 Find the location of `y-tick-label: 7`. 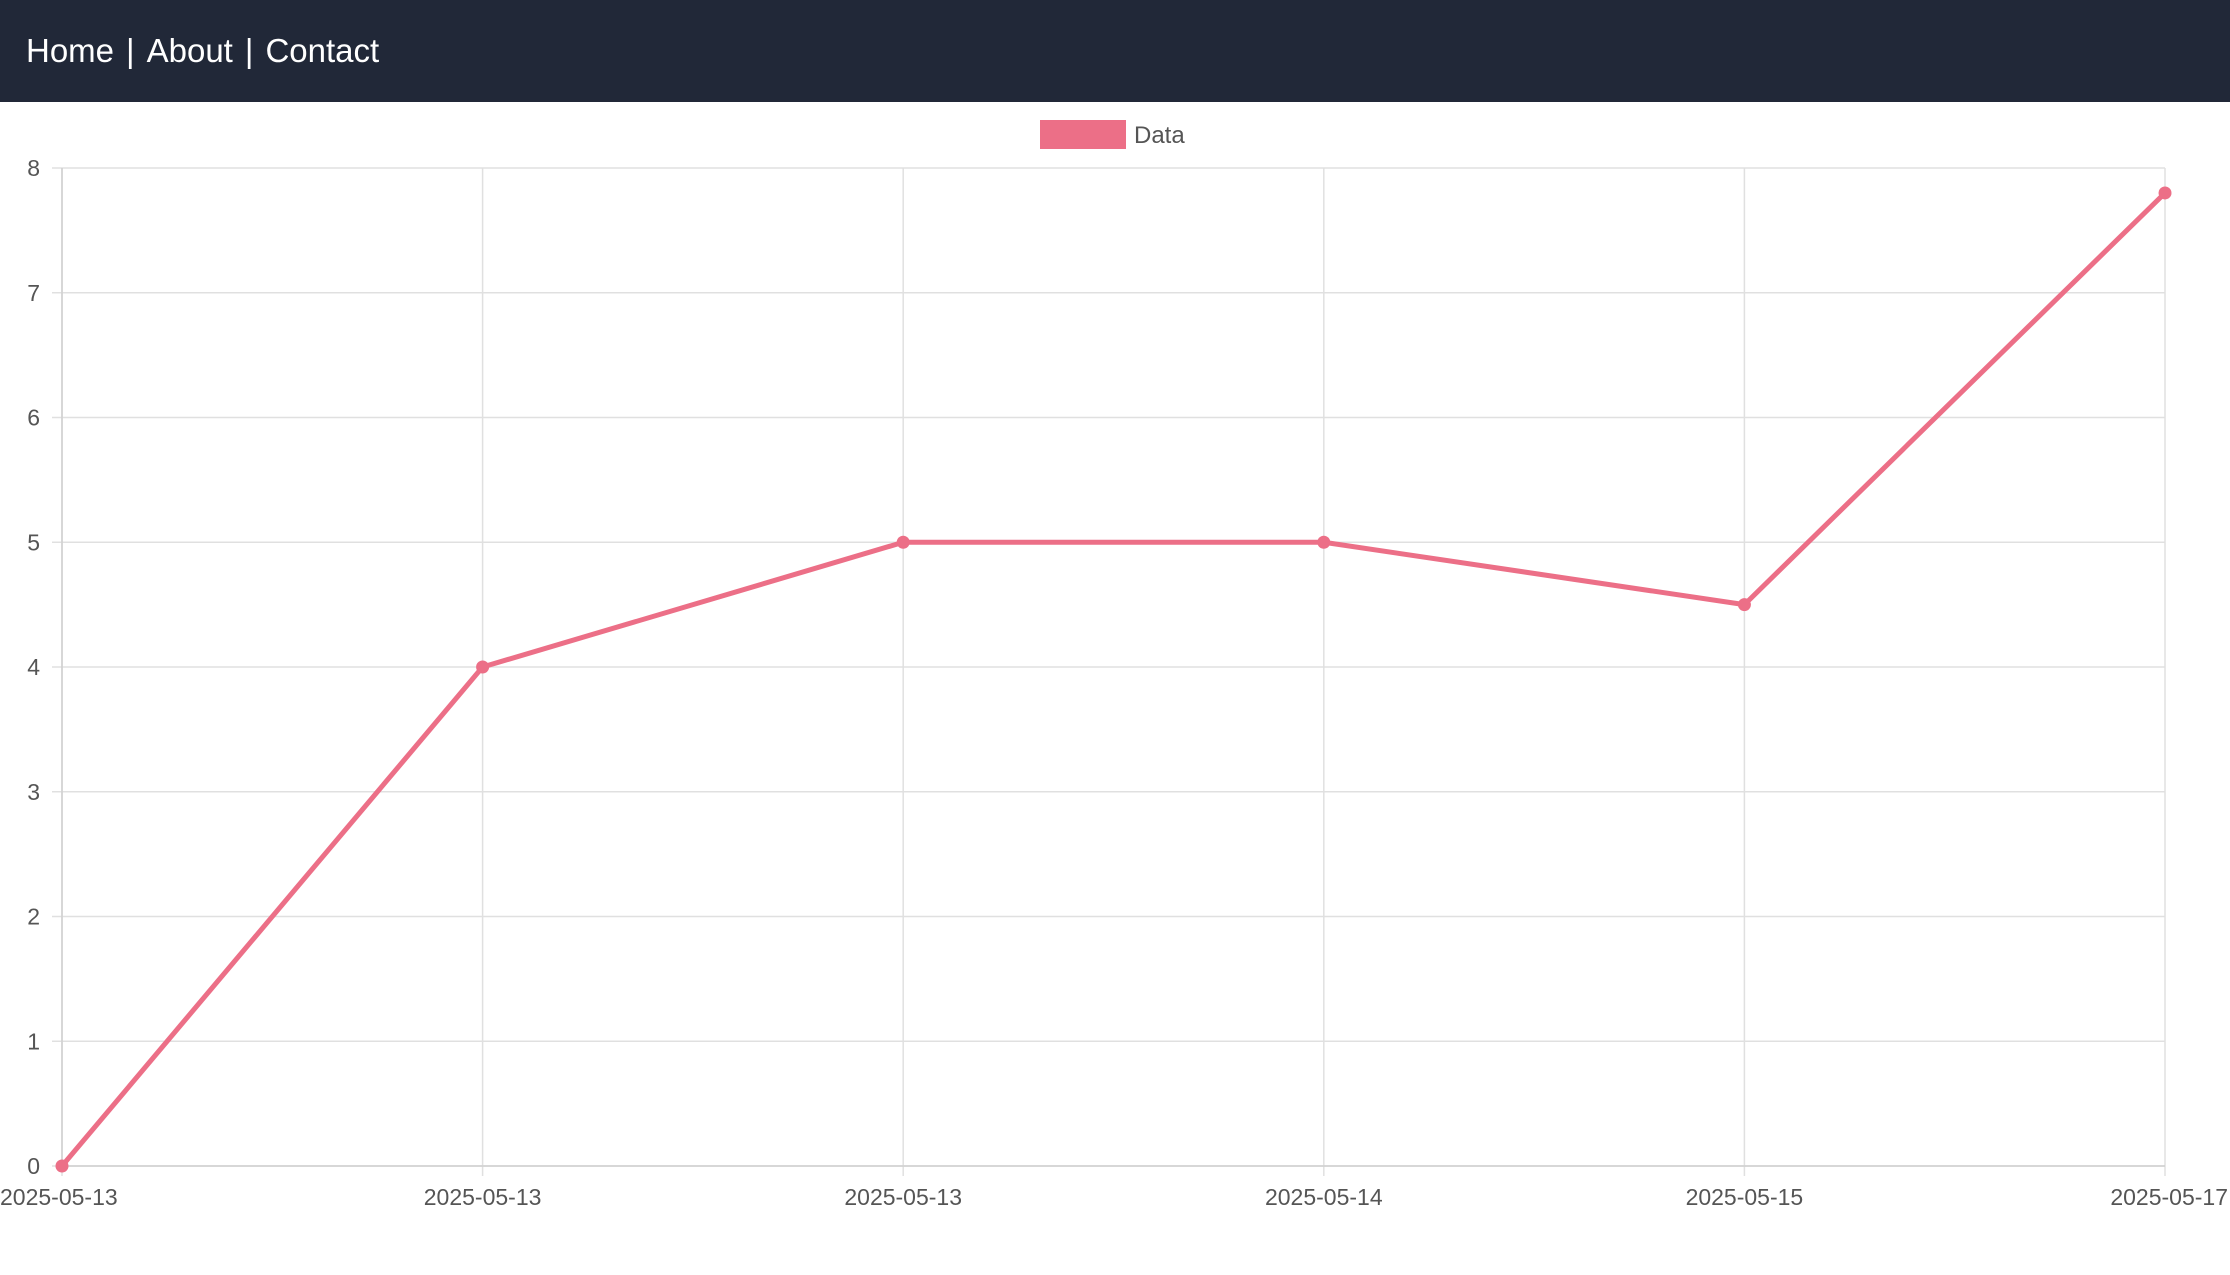

y-tick-label: 7 is located at coordinates (33, 293).